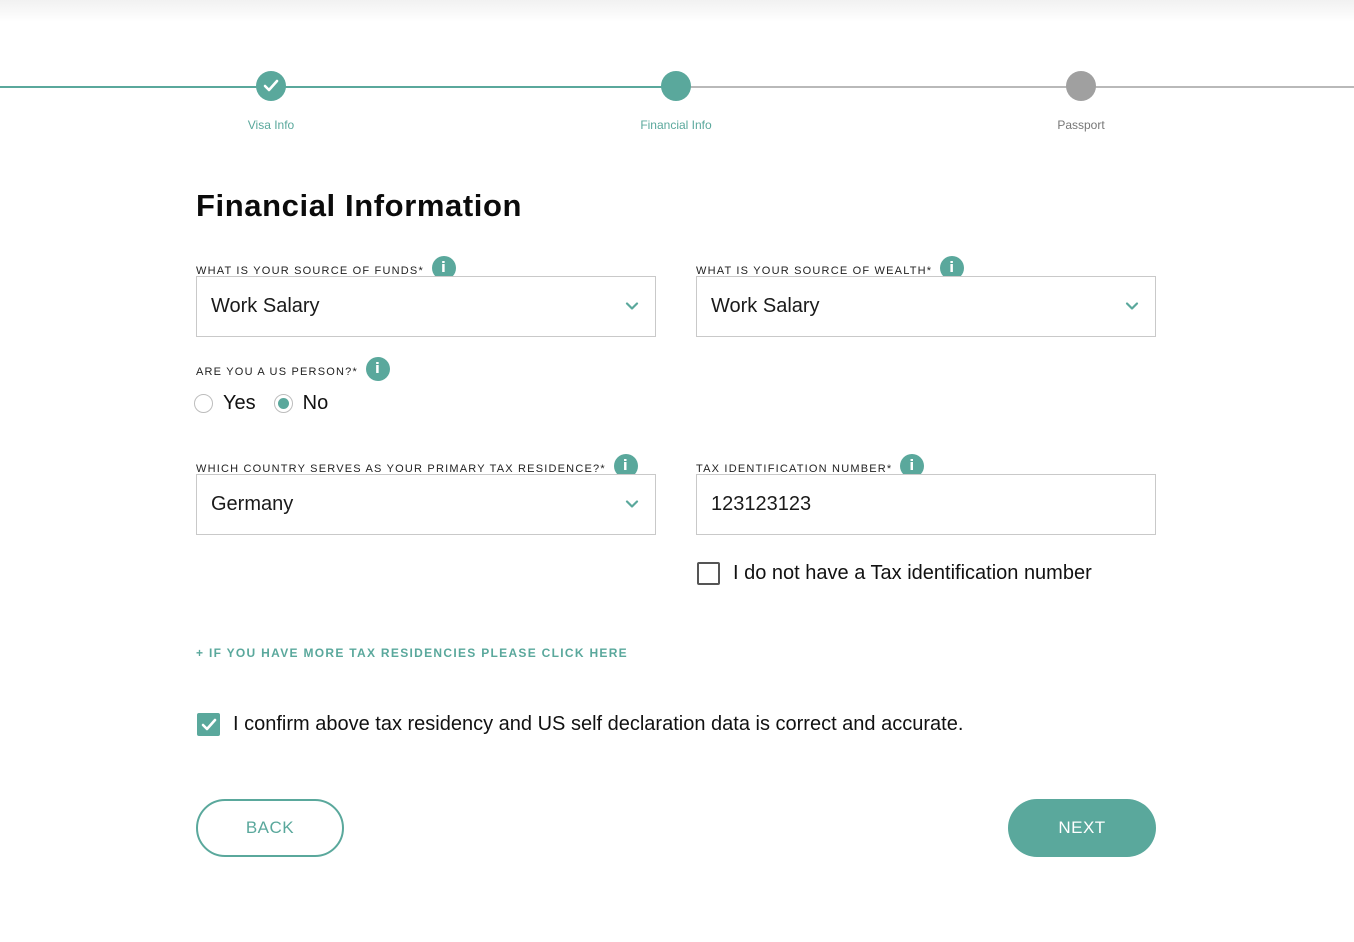  Describe the element at coordinates (277, 372) in the screenshot. I see `us-person-label-text: ARE YOU A US PERSON?*` at that location.